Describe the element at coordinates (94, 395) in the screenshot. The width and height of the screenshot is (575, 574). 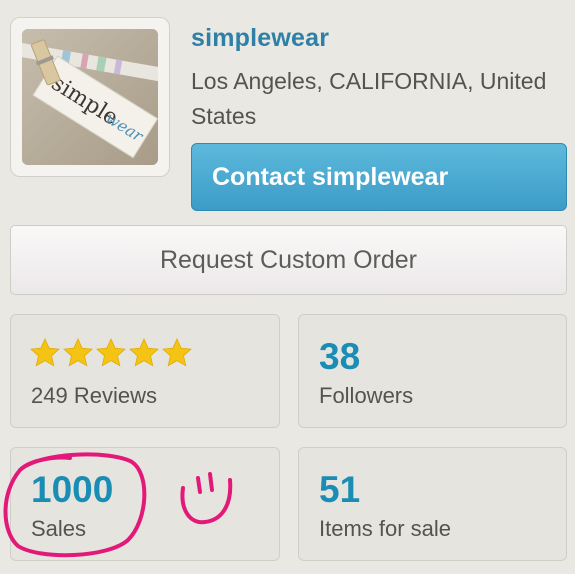
I see `reviews-count-label: 249 Reviews` at that location.